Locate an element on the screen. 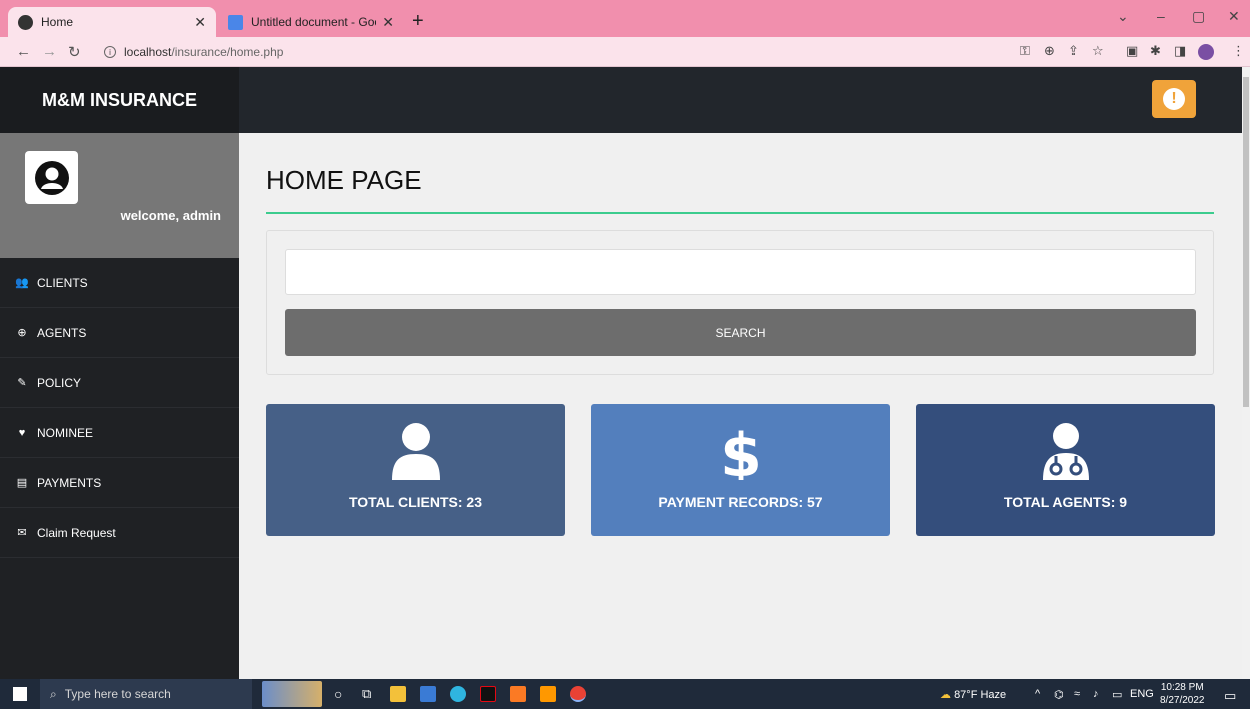 This screenshot has width=1250, height=709. taskbar-search-placeholder: Type here to search is located at coordinates (117, 694).